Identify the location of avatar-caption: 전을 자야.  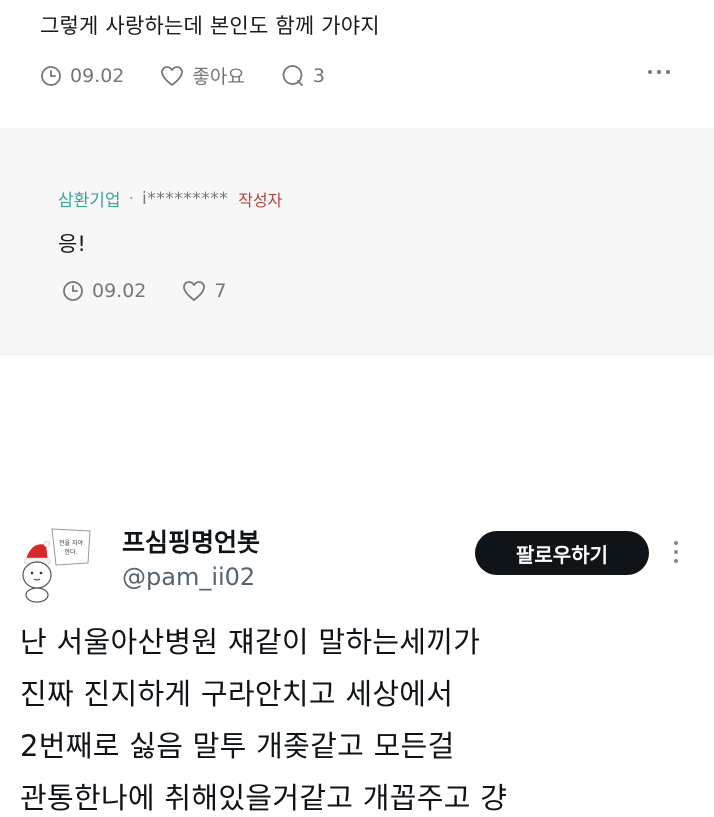
(71, 543).